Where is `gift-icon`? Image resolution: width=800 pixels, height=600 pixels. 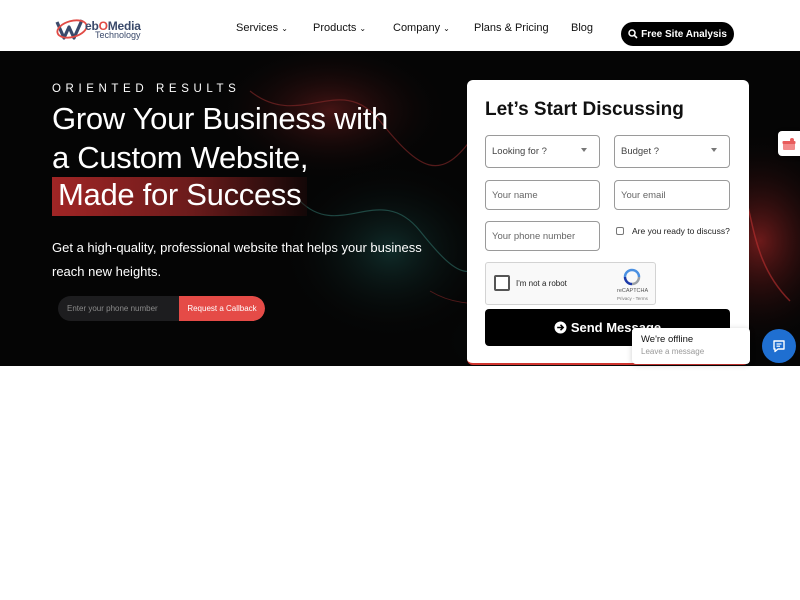
gift-icon is located at coordinates (789, 143).